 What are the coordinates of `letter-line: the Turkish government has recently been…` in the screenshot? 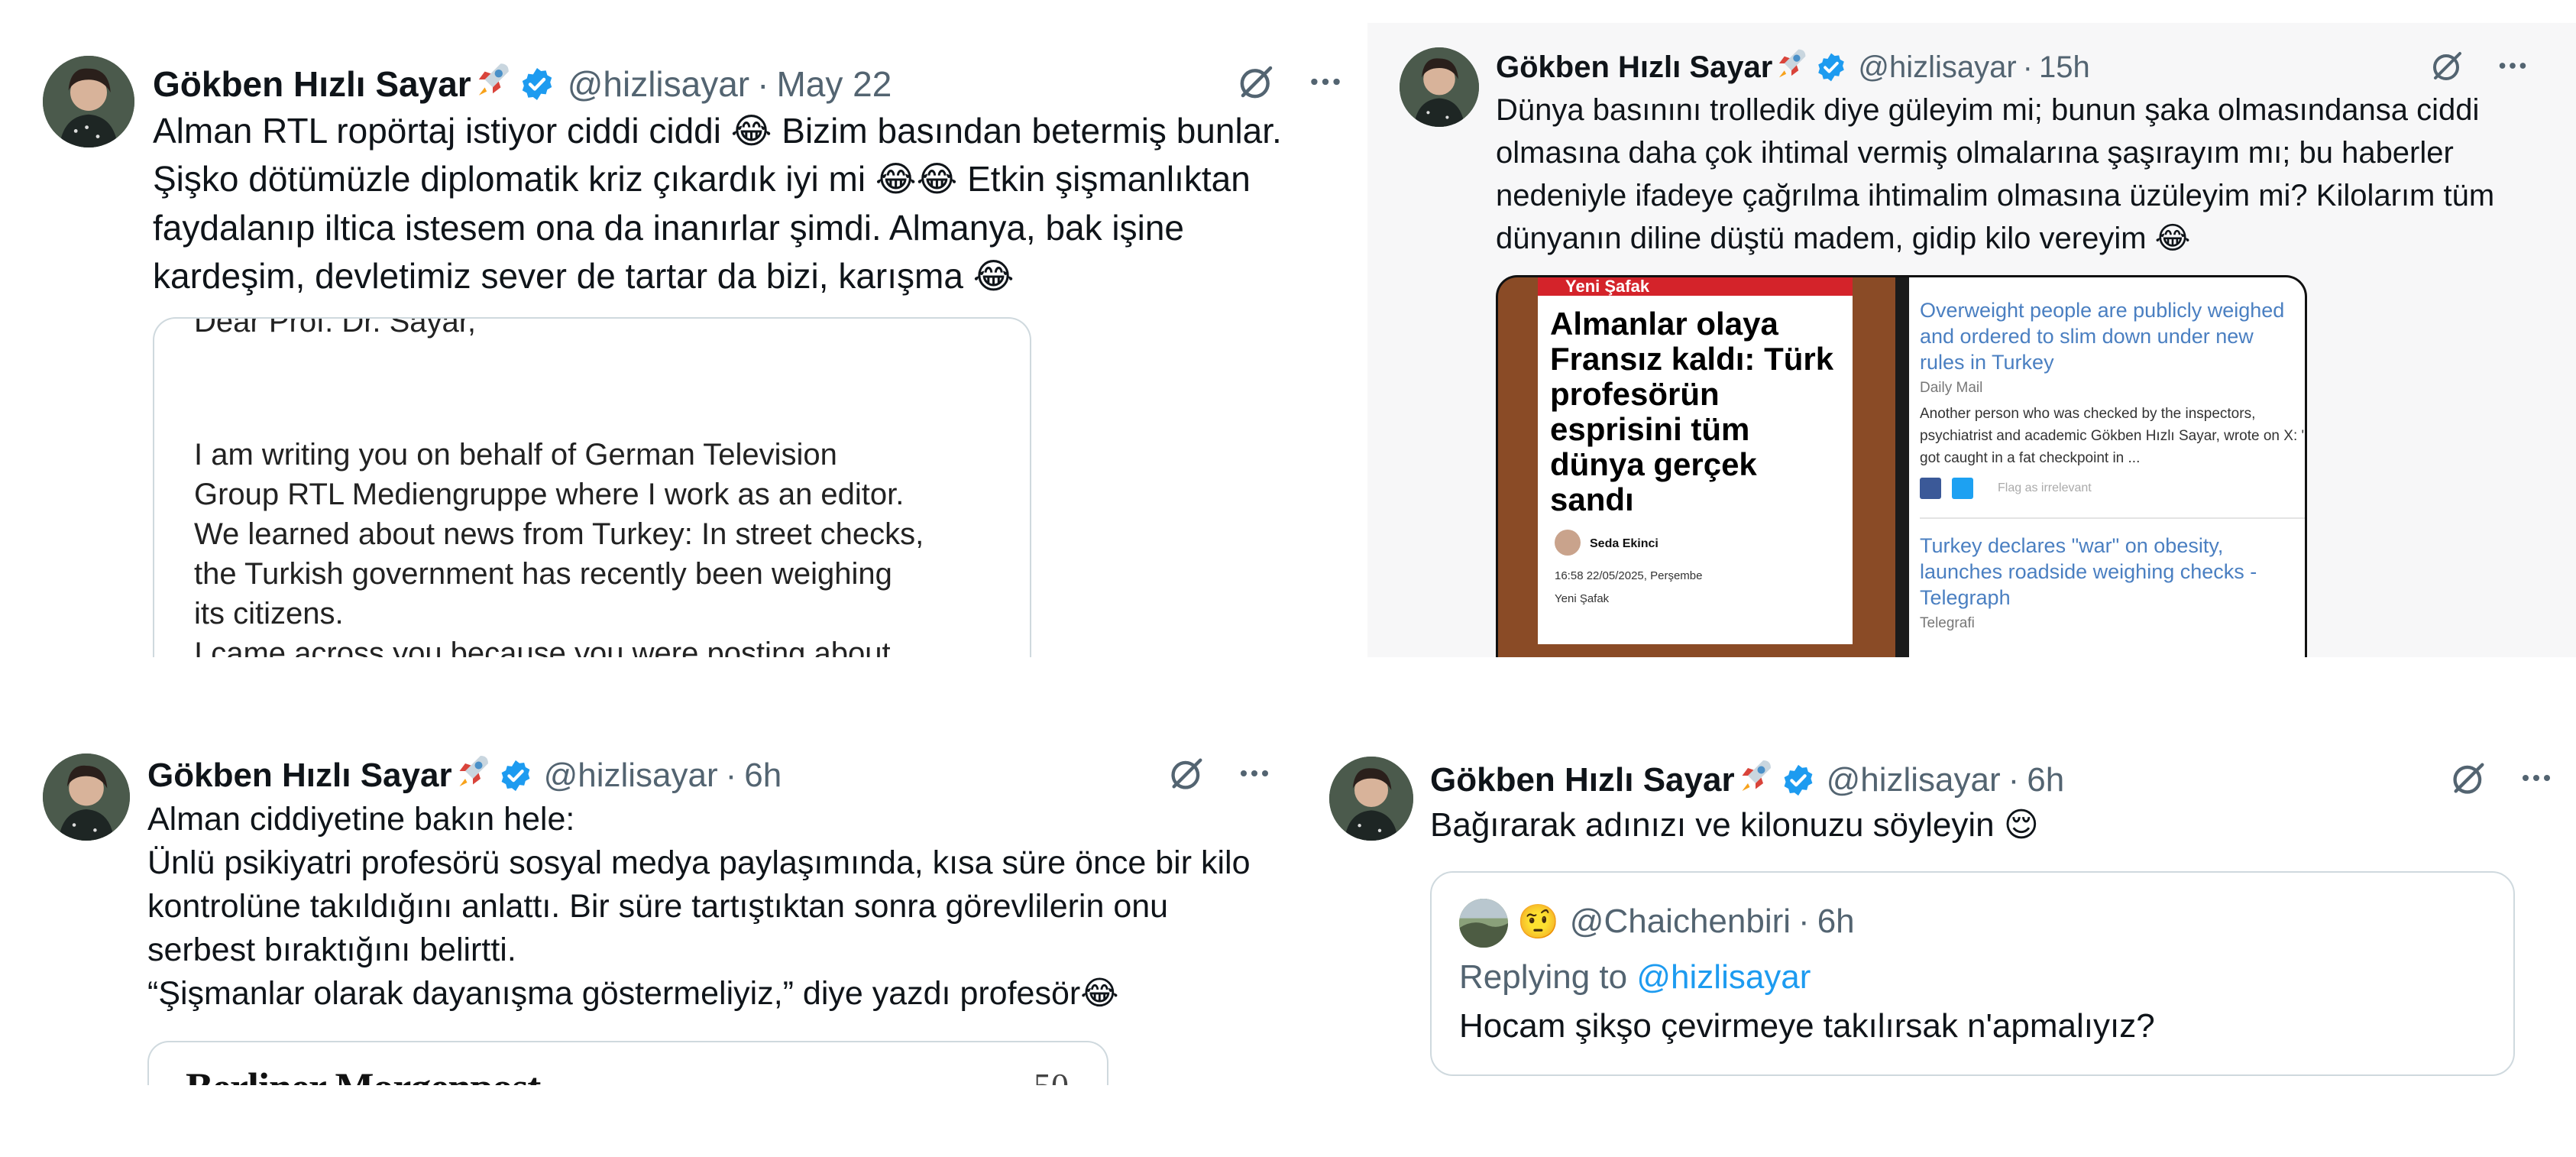 It's located at (543, 574).